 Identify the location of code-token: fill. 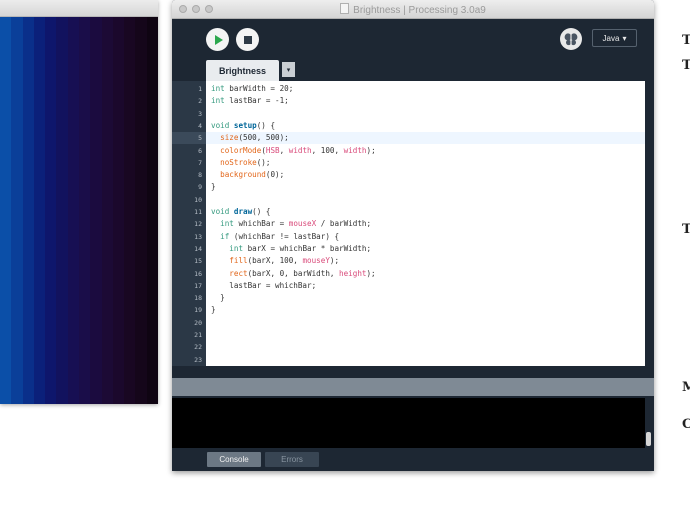
(238, 261).